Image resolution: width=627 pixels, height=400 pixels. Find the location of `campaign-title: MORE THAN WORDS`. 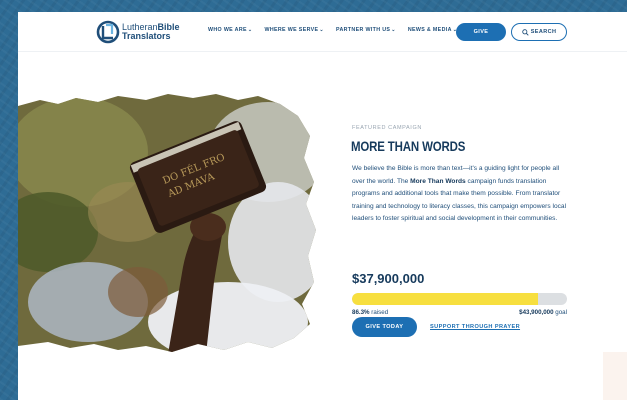

campaign-title: MORE THAN WORDS is located at coordinates (408, 146).